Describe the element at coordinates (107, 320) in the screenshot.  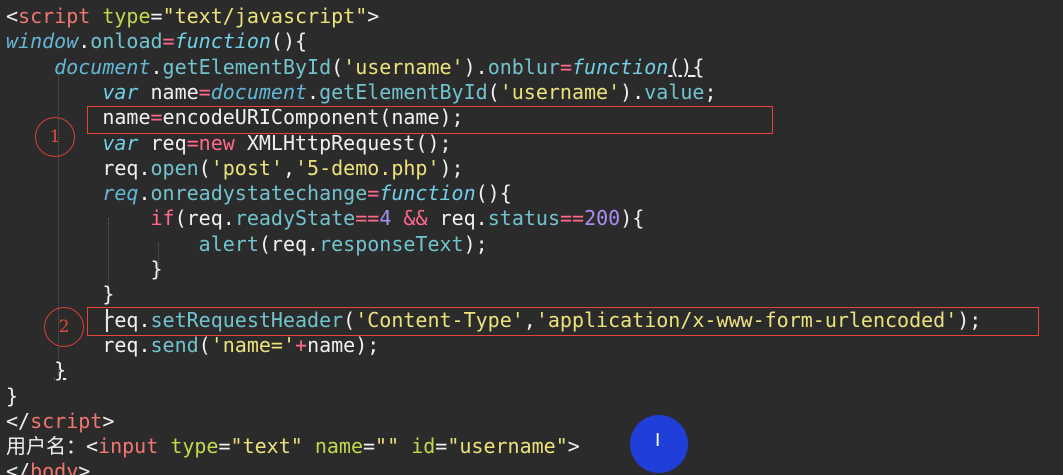
I see `text-caret` at that location.